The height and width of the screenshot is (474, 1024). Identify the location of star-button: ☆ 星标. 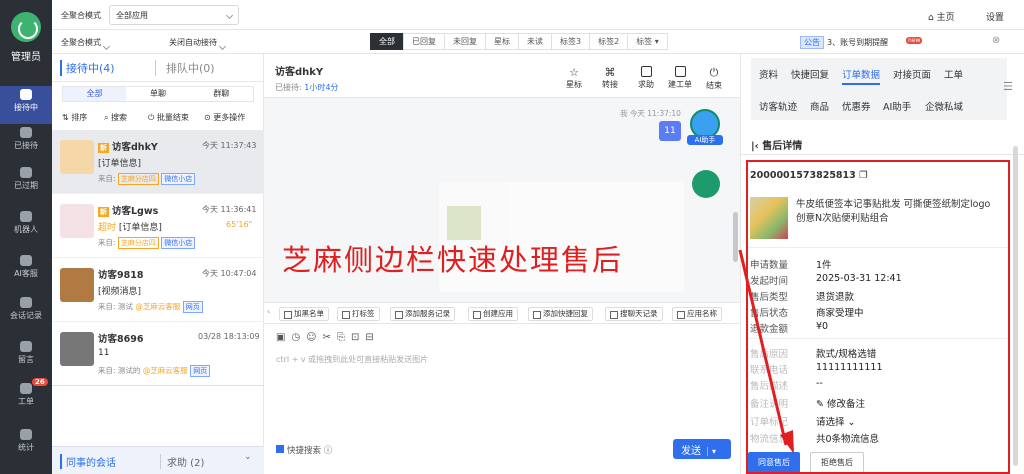
(574, 78).